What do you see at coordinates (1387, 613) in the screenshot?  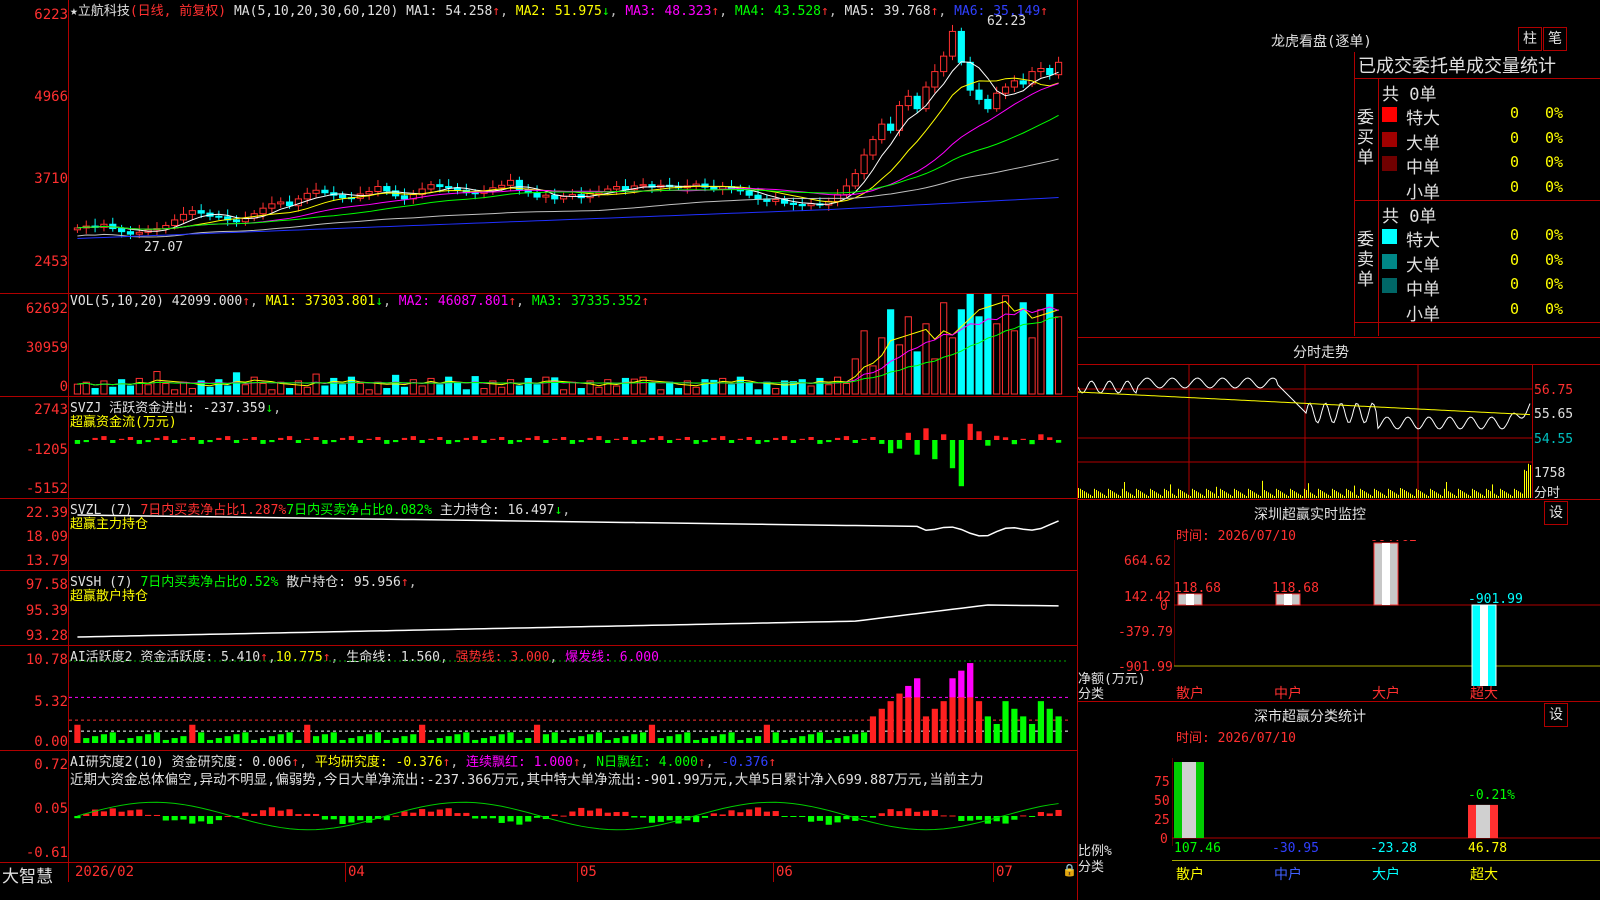 I see `monitor-bar-chart: 118.68 118.68 664.62 -901.99` at bounding box center [1387, 613].